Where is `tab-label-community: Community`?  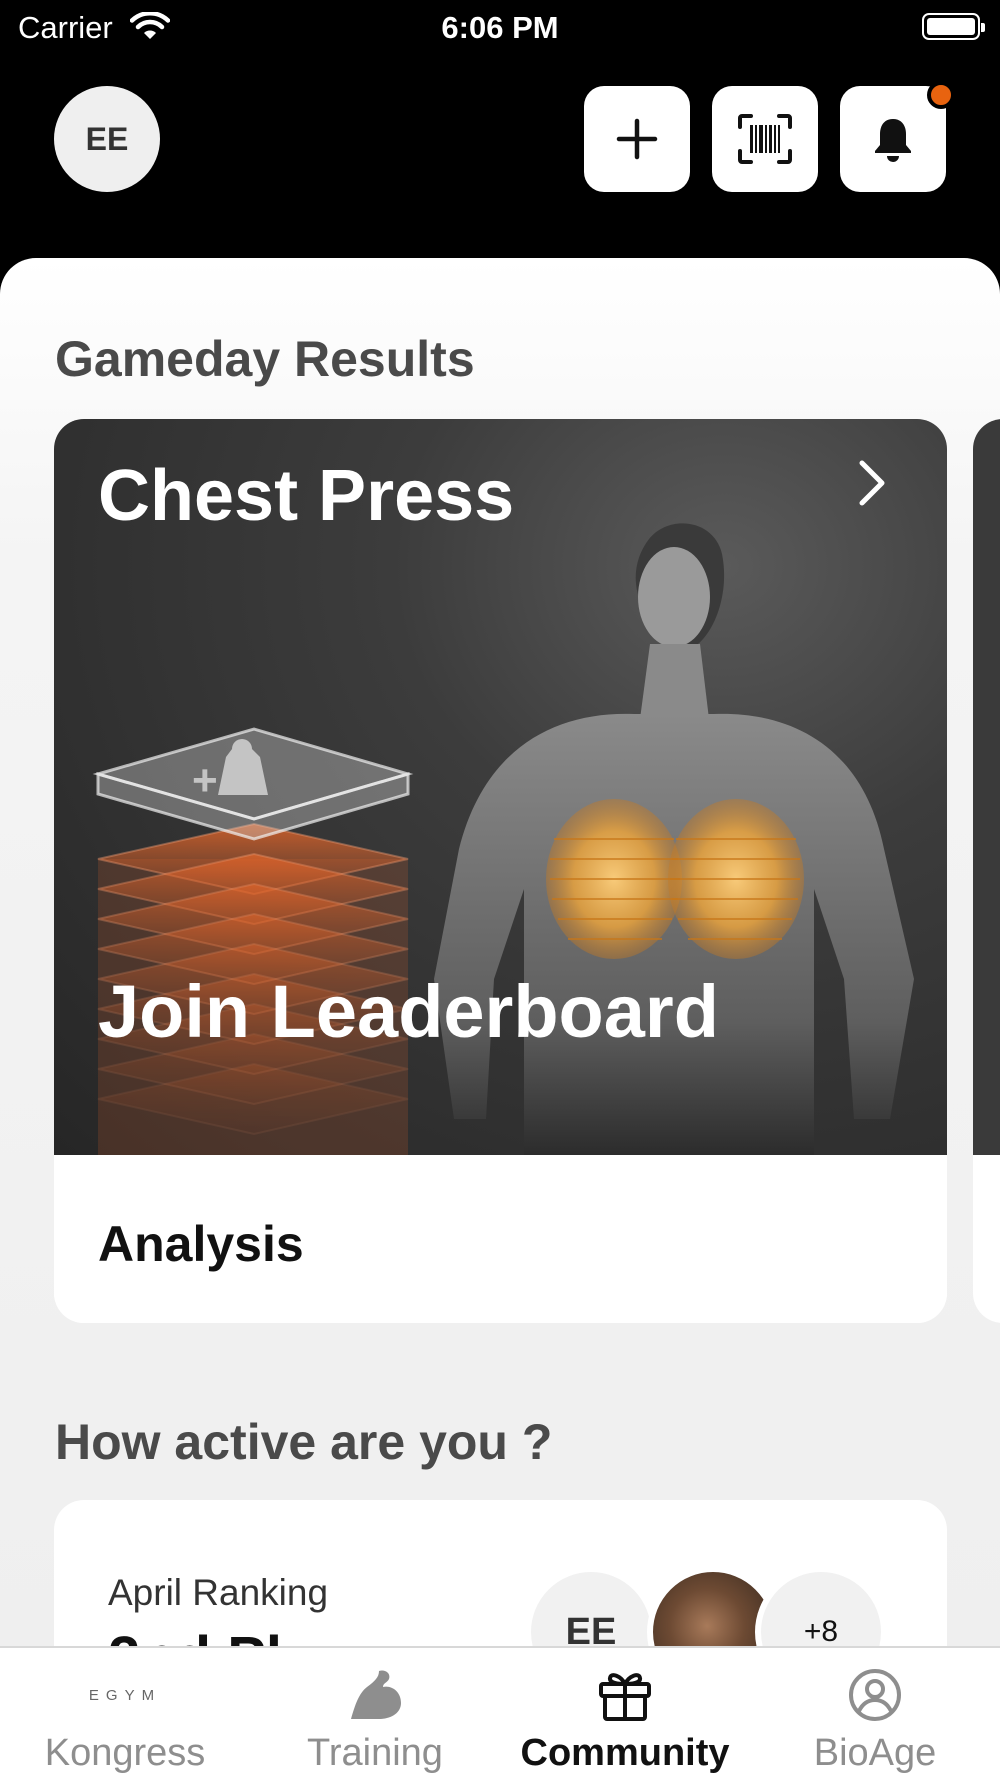 tab-label-community: Community is located at coordinates (625, 1753).